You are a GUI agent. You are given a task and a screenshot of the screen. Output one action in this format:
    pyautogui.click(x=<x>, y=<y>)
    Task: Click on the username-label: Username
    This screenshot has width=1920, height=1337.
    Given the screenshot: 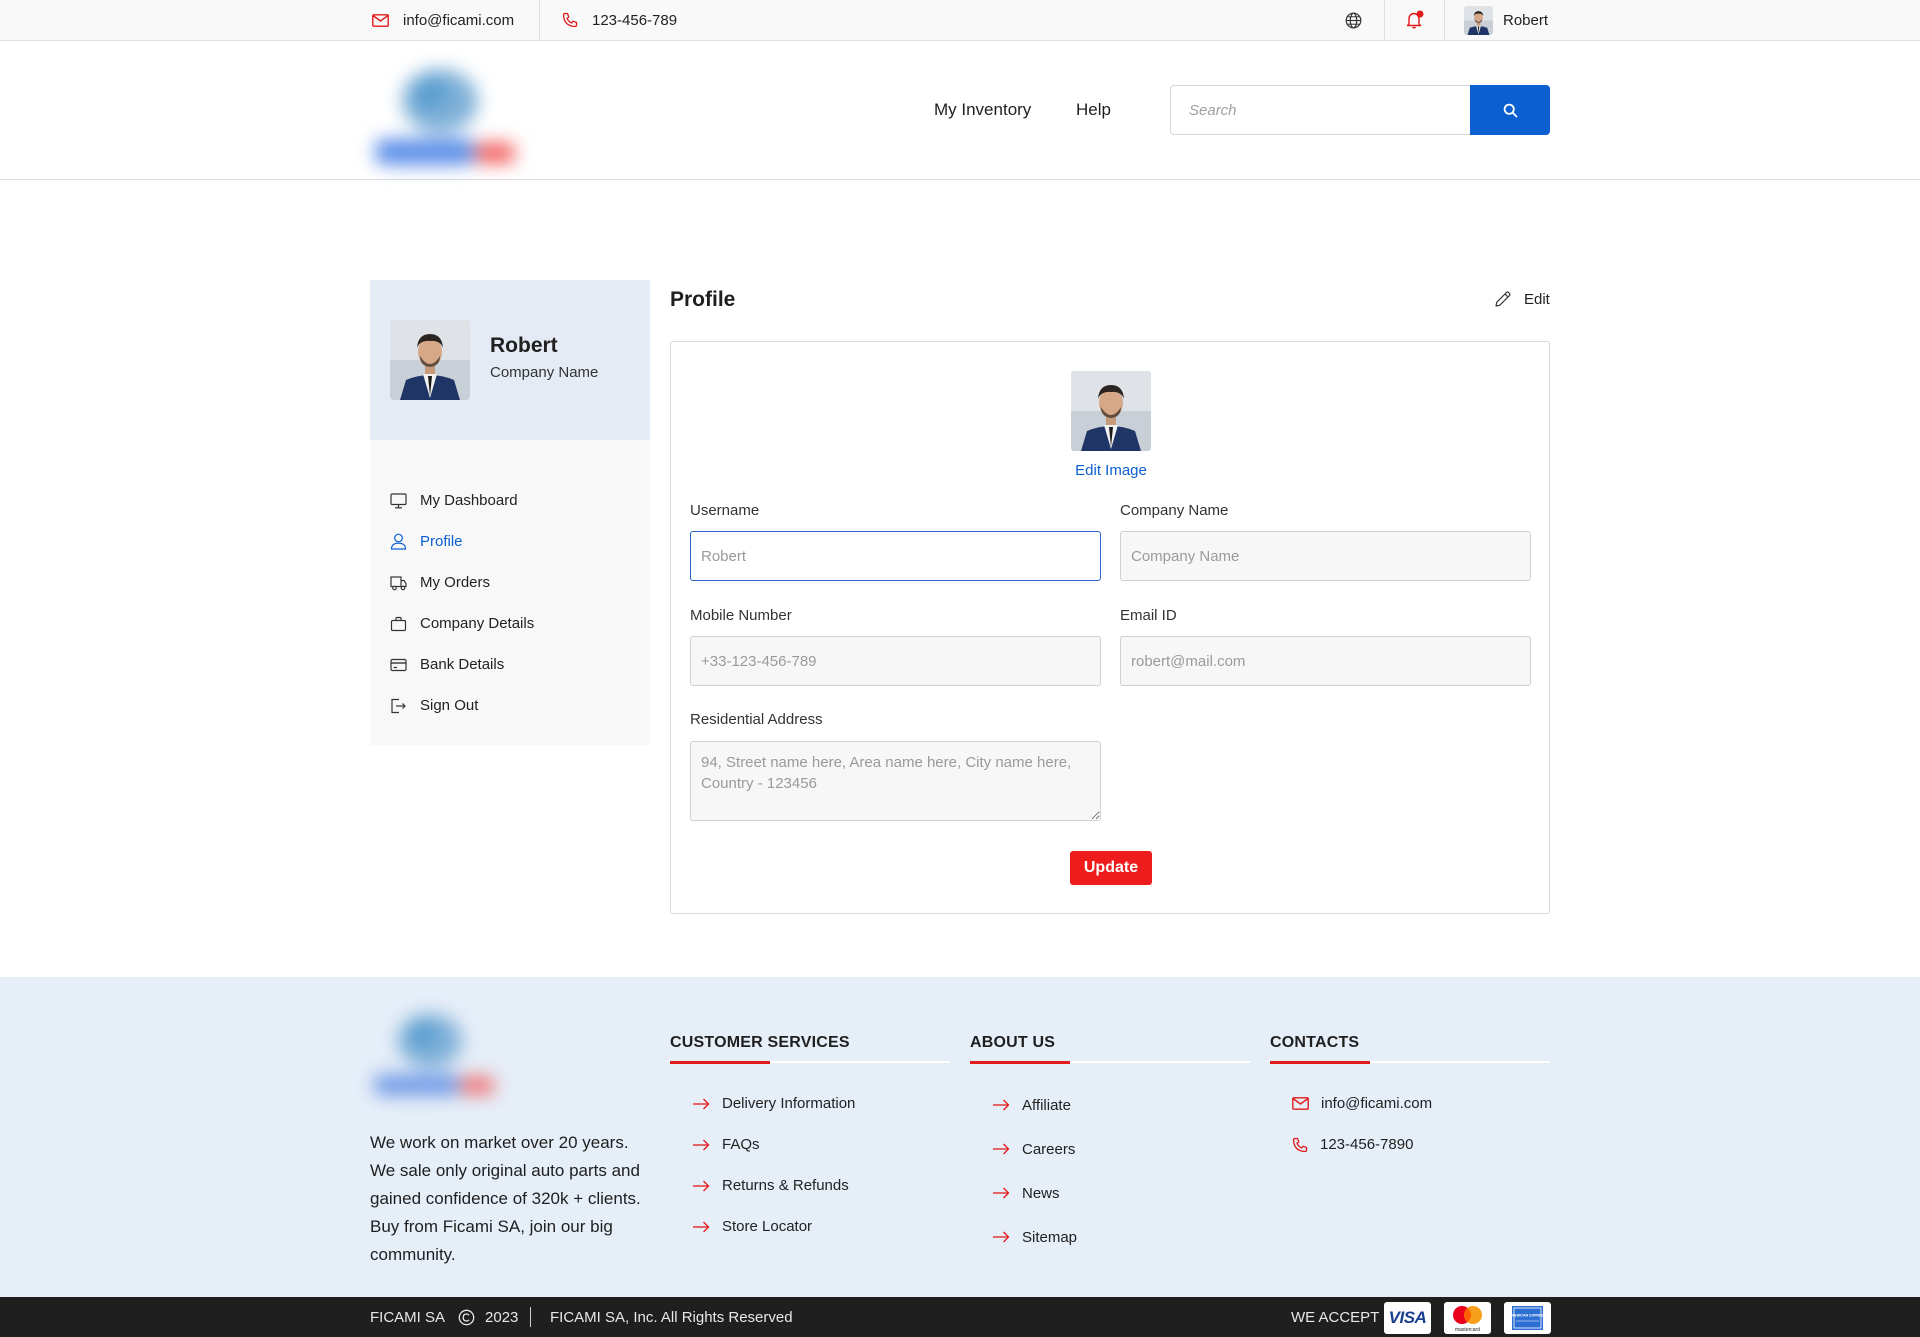 What is the action you would take?
    pyautogui.click(x=725, y=510)
    